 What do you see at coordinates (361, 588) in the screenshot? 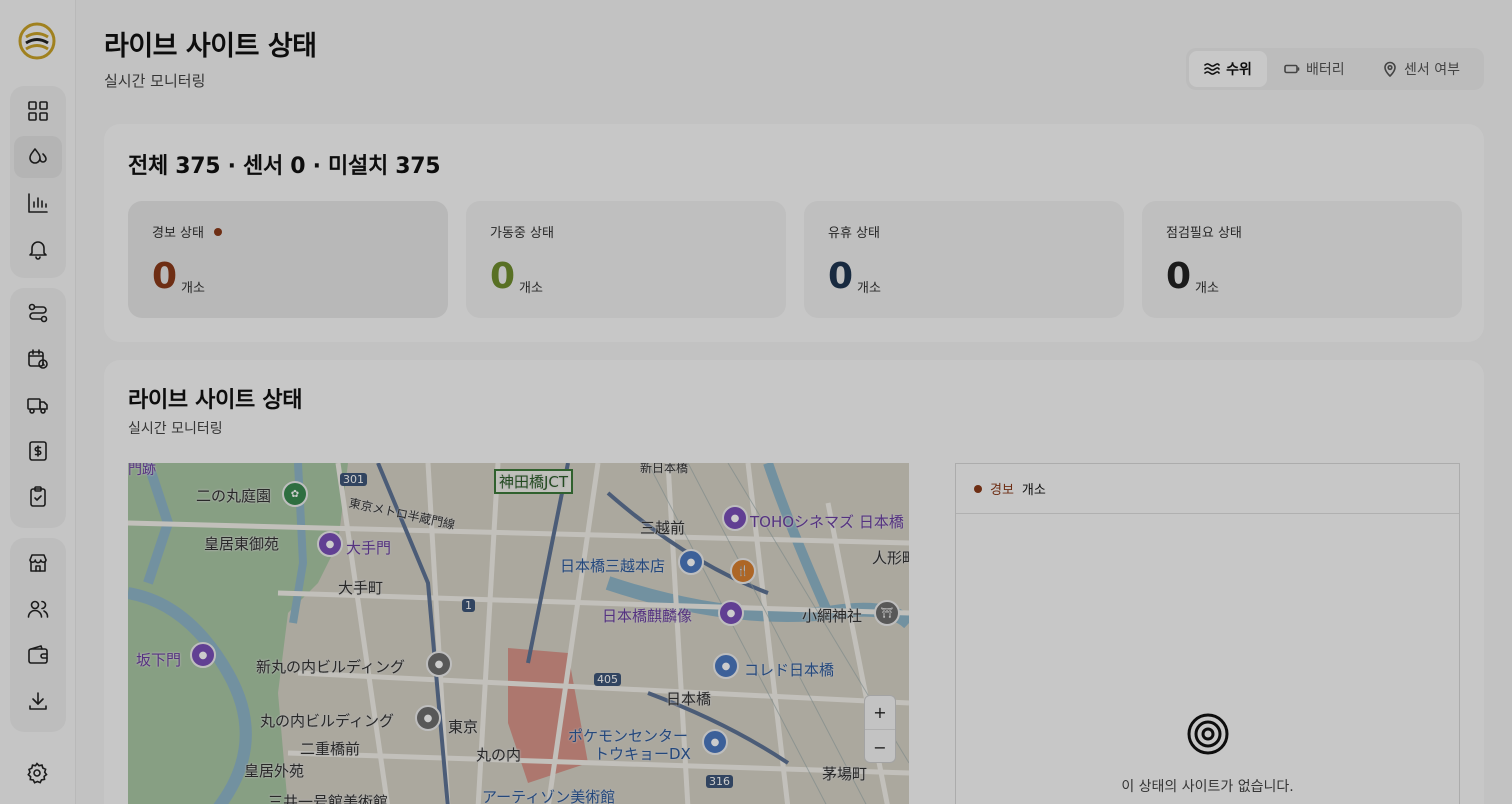
I see `map-label: 大手町` at bounding box center [361, 588].